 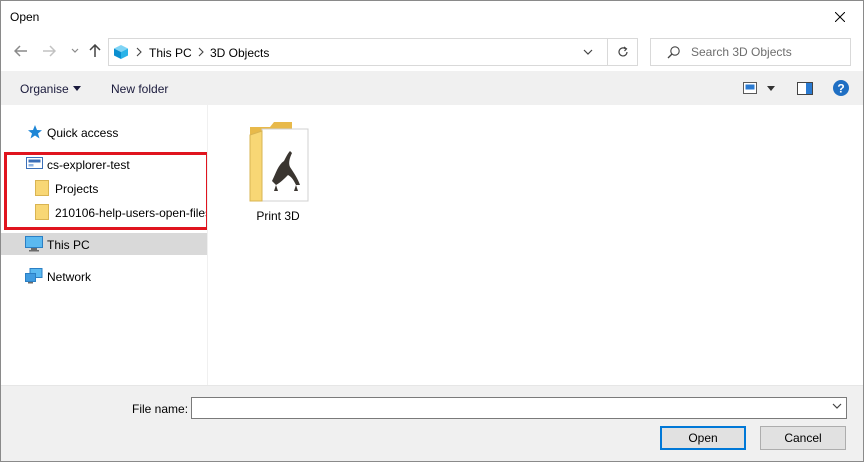 What do you see at coordinates (77, 189) in the screenshot?
I see `nav-item-label: Projects` at bounding box center [77, 189].